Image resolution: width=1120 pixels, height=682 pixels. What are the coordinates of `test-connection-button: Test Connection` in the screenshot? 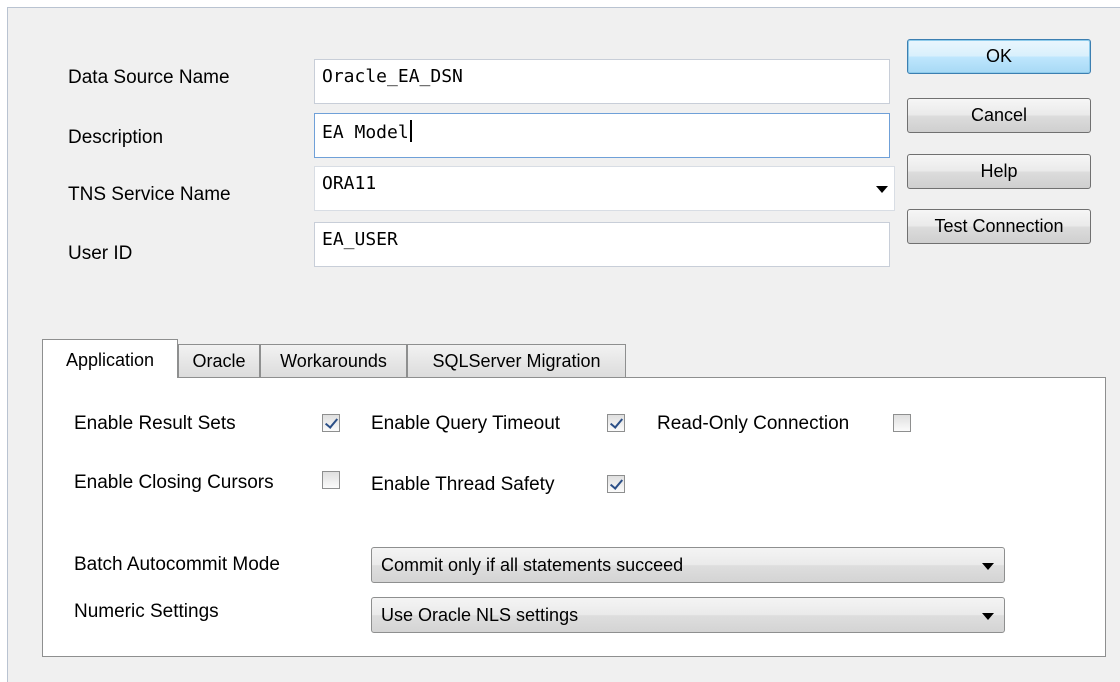 It's located at (999, 226).